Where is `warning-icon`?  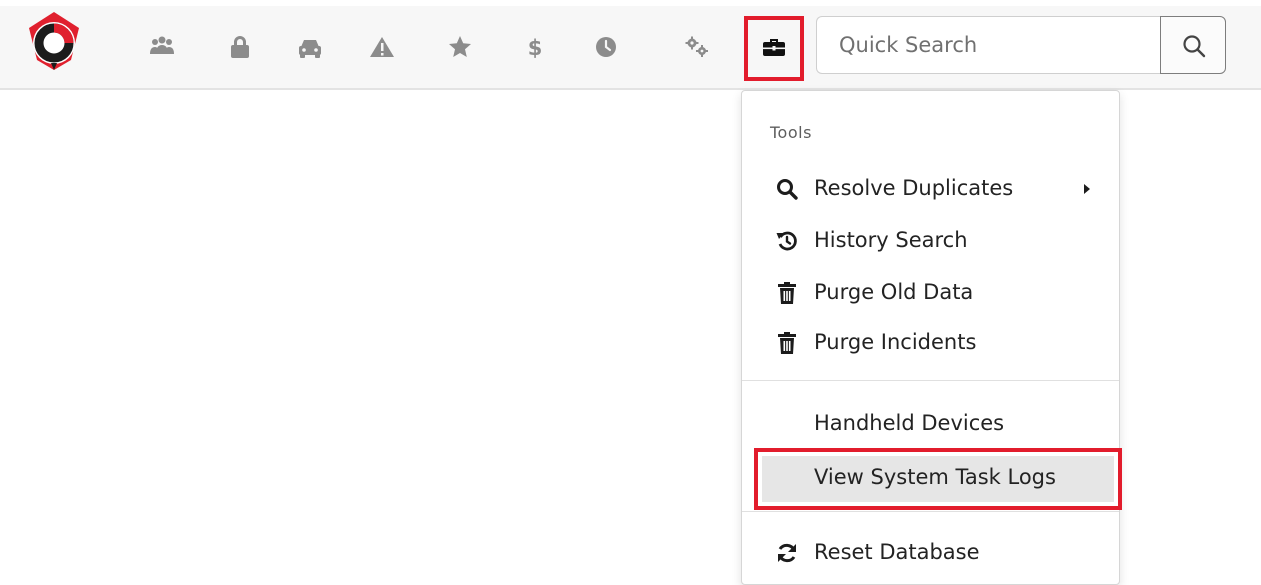 warning-icon is located at coordinates (382, 47).